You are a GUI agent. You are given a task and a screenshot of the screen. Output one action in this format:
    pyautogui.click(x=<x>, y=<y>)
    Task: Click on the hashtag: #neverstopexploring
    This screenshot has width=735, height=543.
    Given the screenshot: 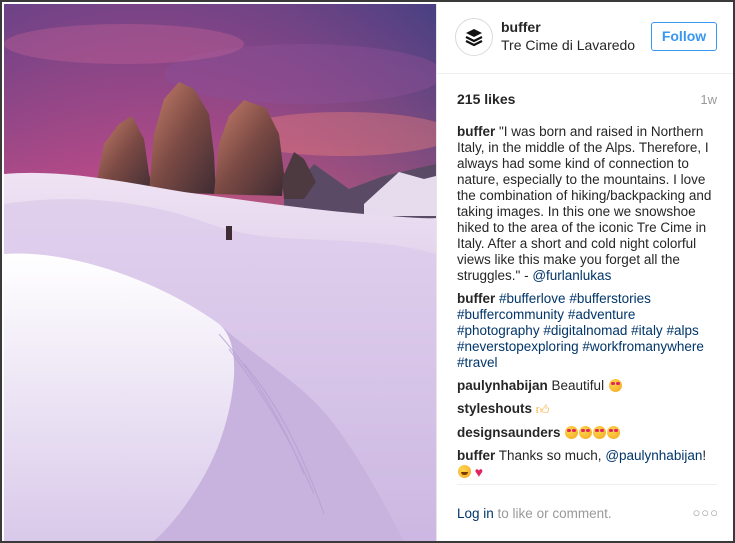 What is the action you would take?
    pyautogui.click(x=518, y=346)
    